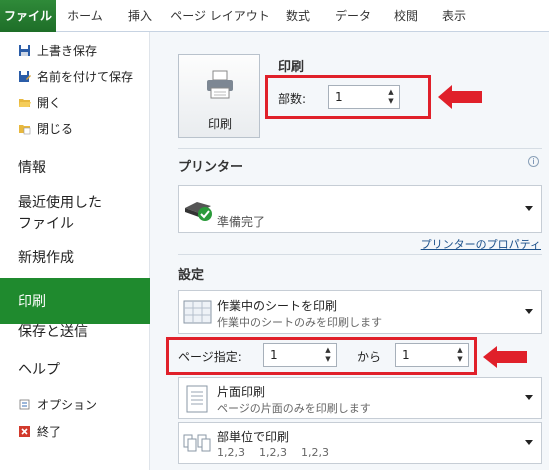  I want to click on nav-new-label: 新規作成, so click(46, 258).